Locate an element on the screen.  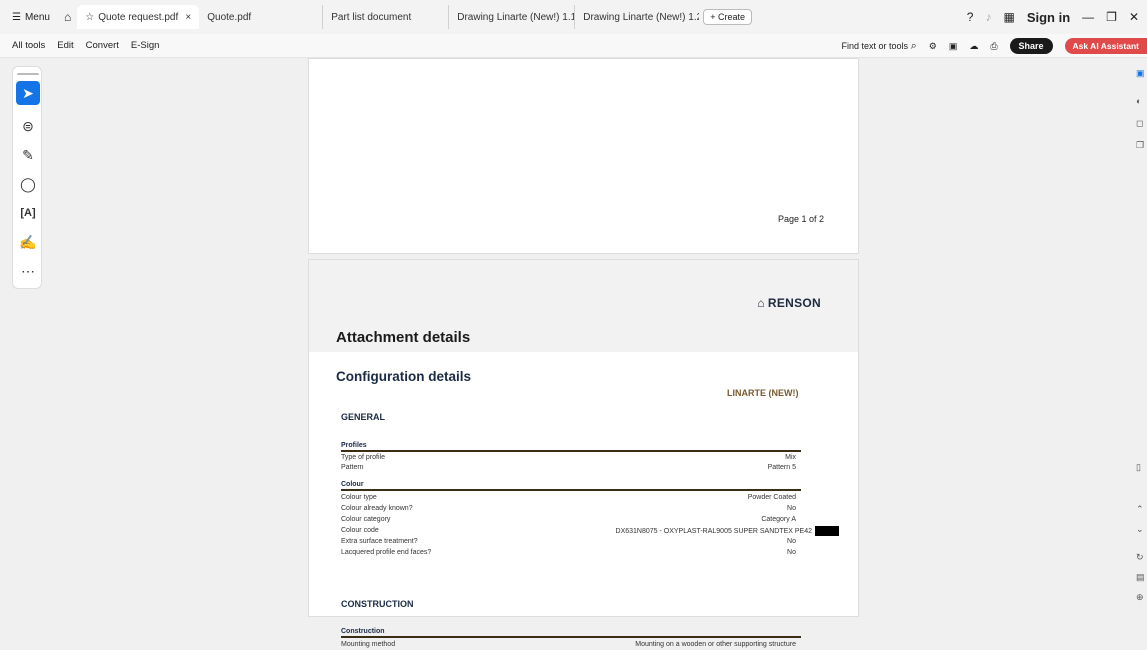
tab-drawing-1-1: Drawing Linarte (New!) 1.1 - over.. is located at coordinates (512, 17).